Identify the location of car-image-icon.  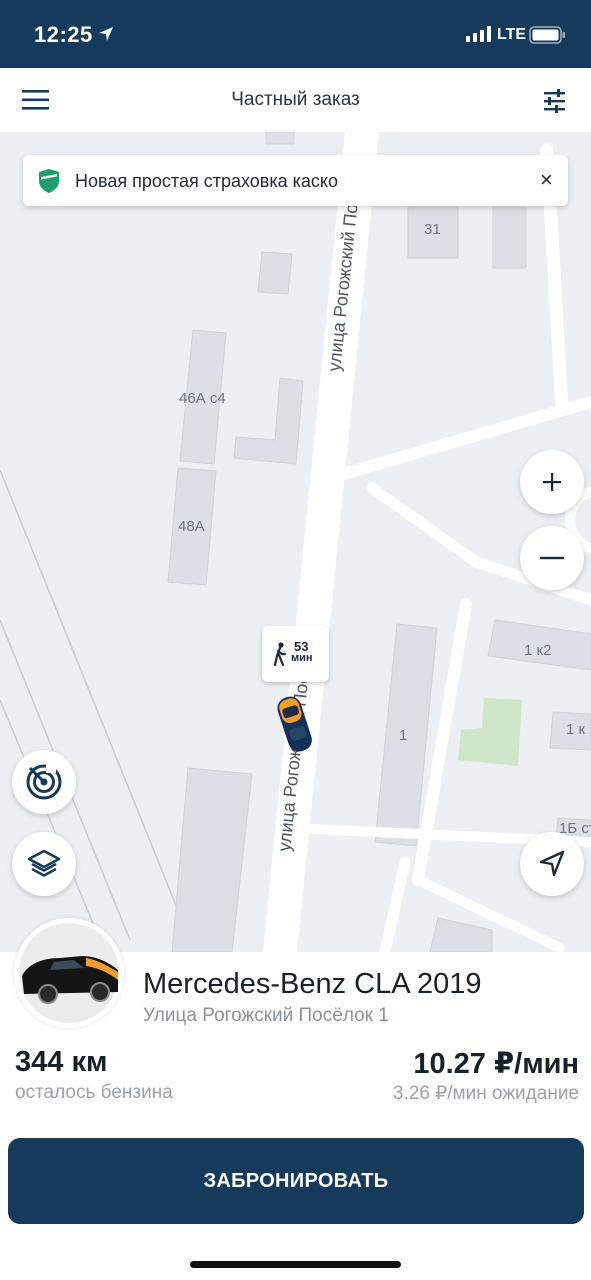
(69, 973).